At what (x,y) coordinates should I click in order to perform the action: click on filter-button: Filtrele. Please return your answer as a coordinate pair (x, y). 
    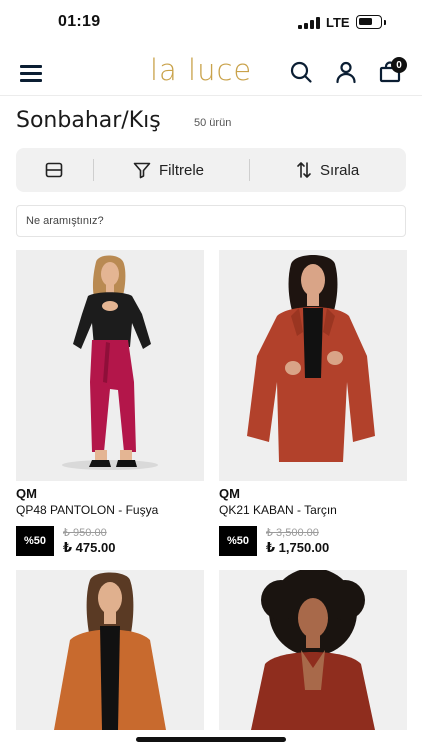
    Looking at the image, I should click on (168, 170).